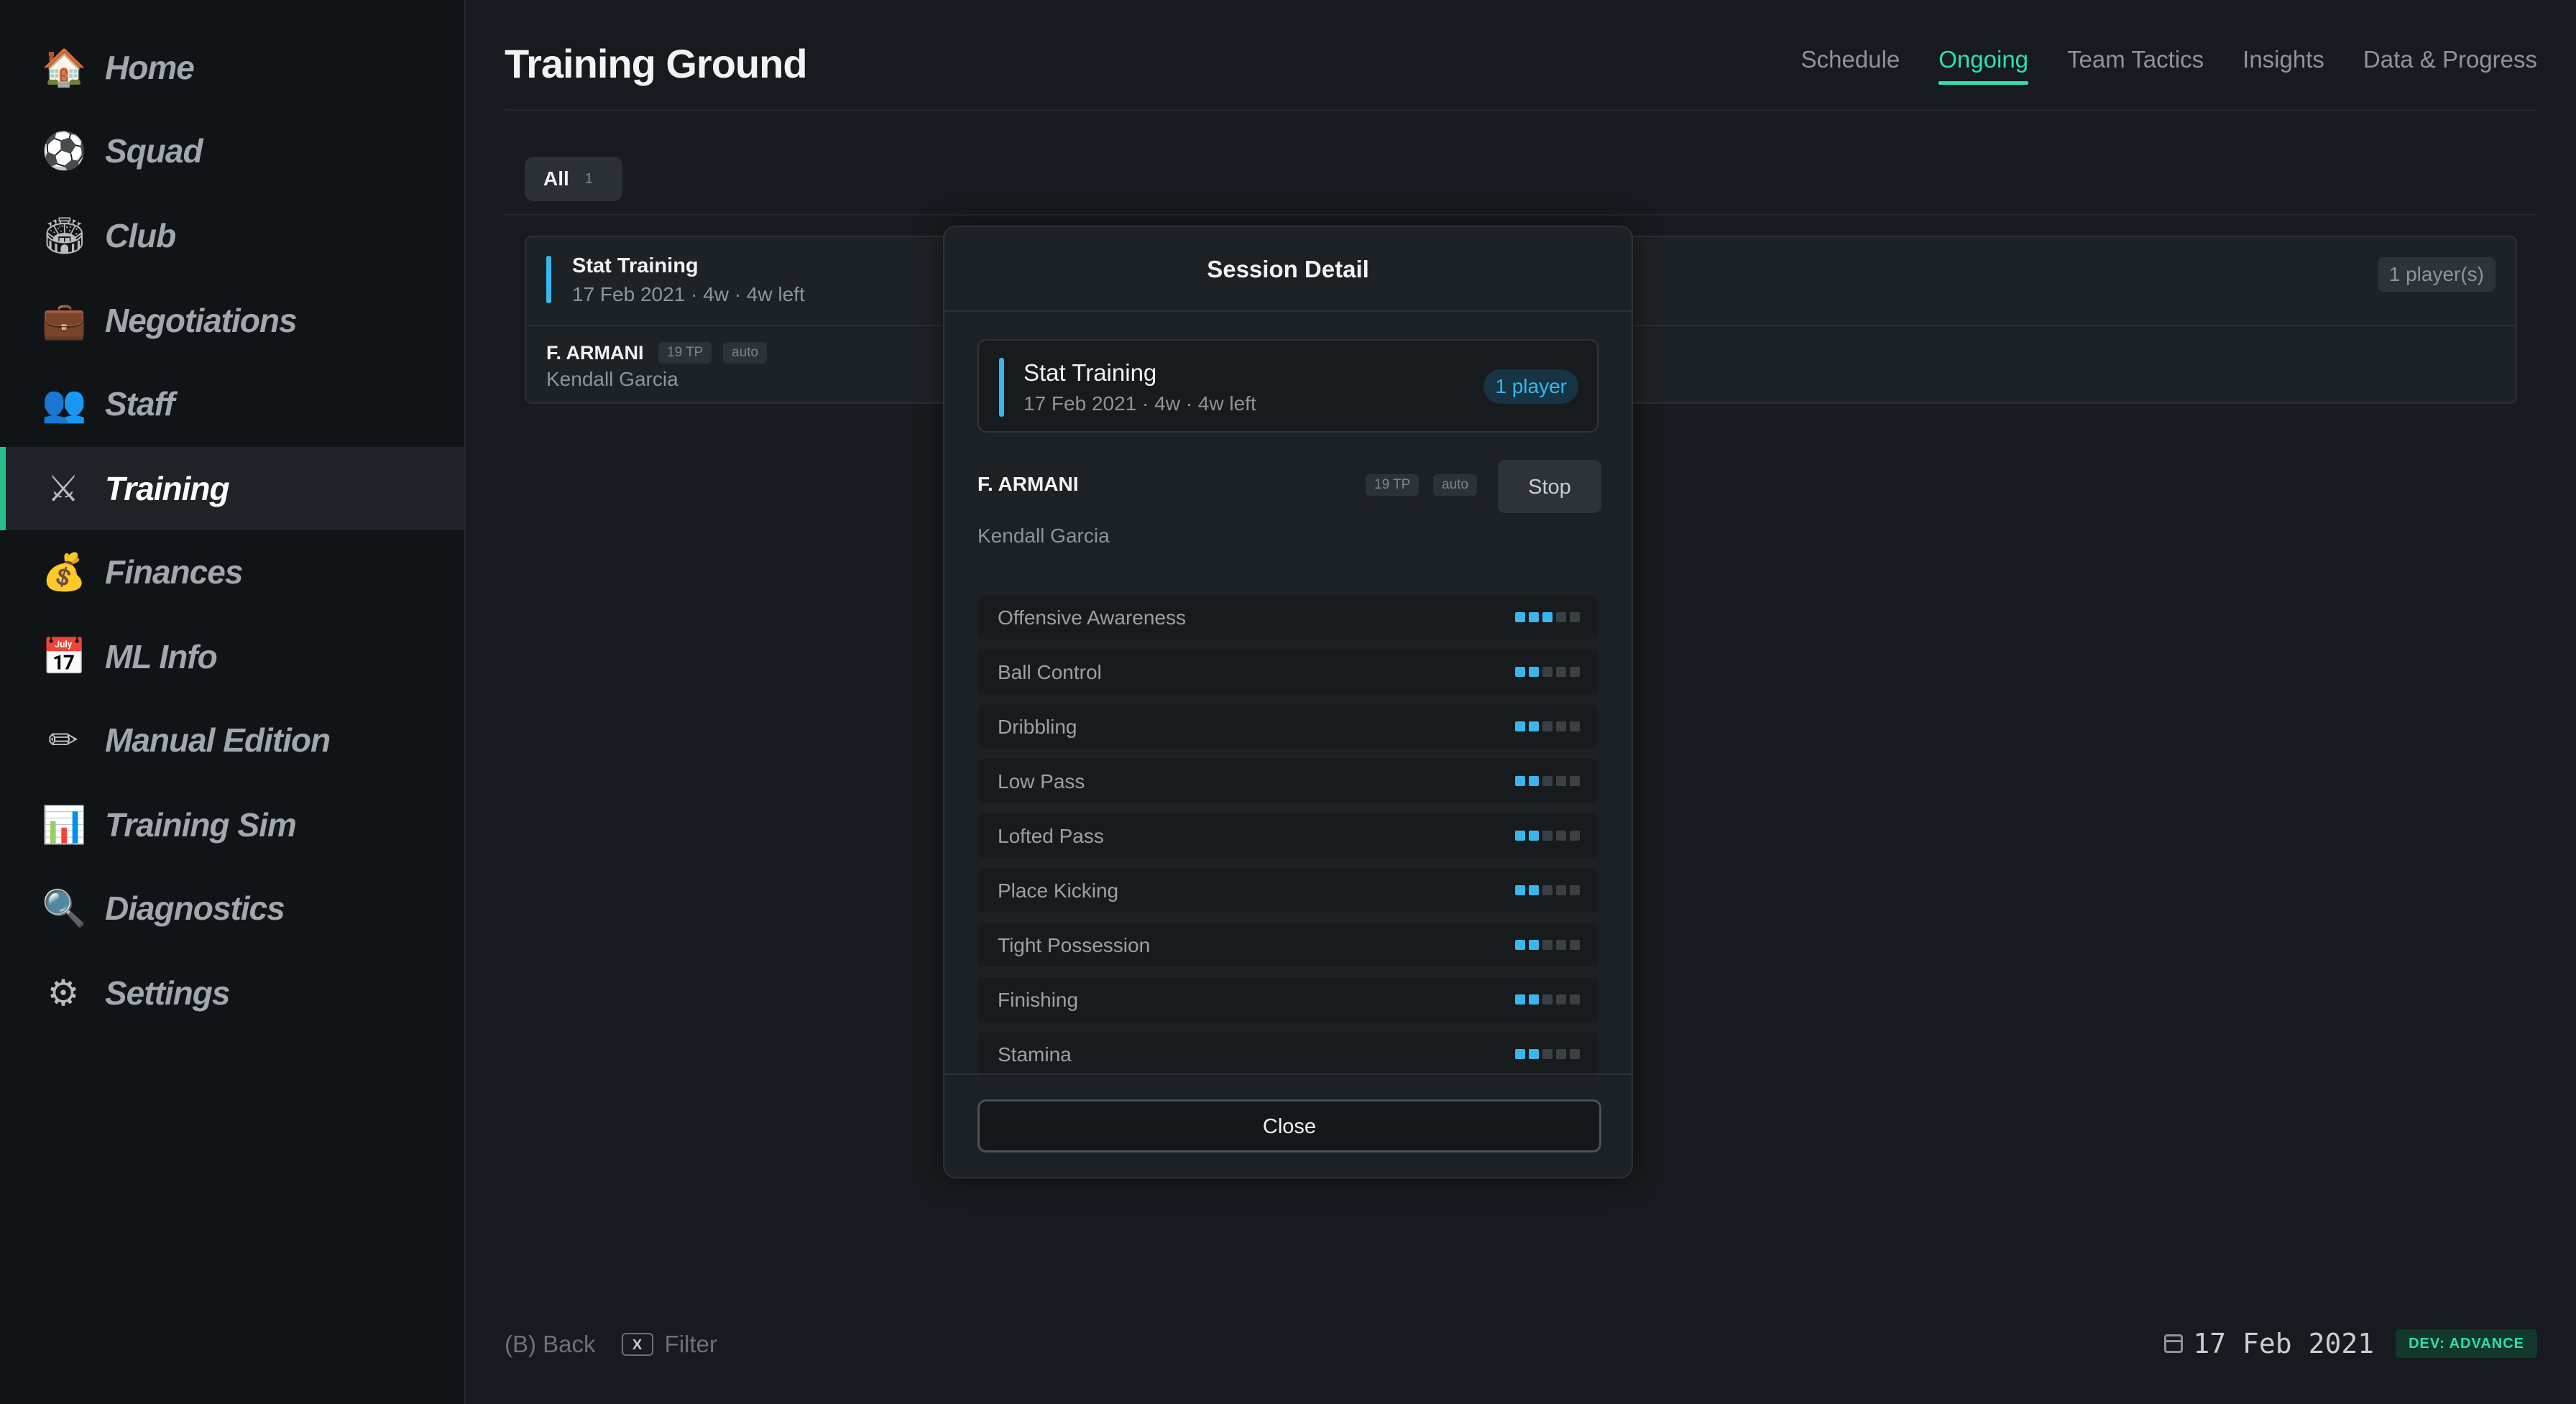 The width and height of the screenshot is (2576, 1404). Describe the element at coordinates (1288, 1074) in the screenshot. I see `modal-footer-divider` at that location.